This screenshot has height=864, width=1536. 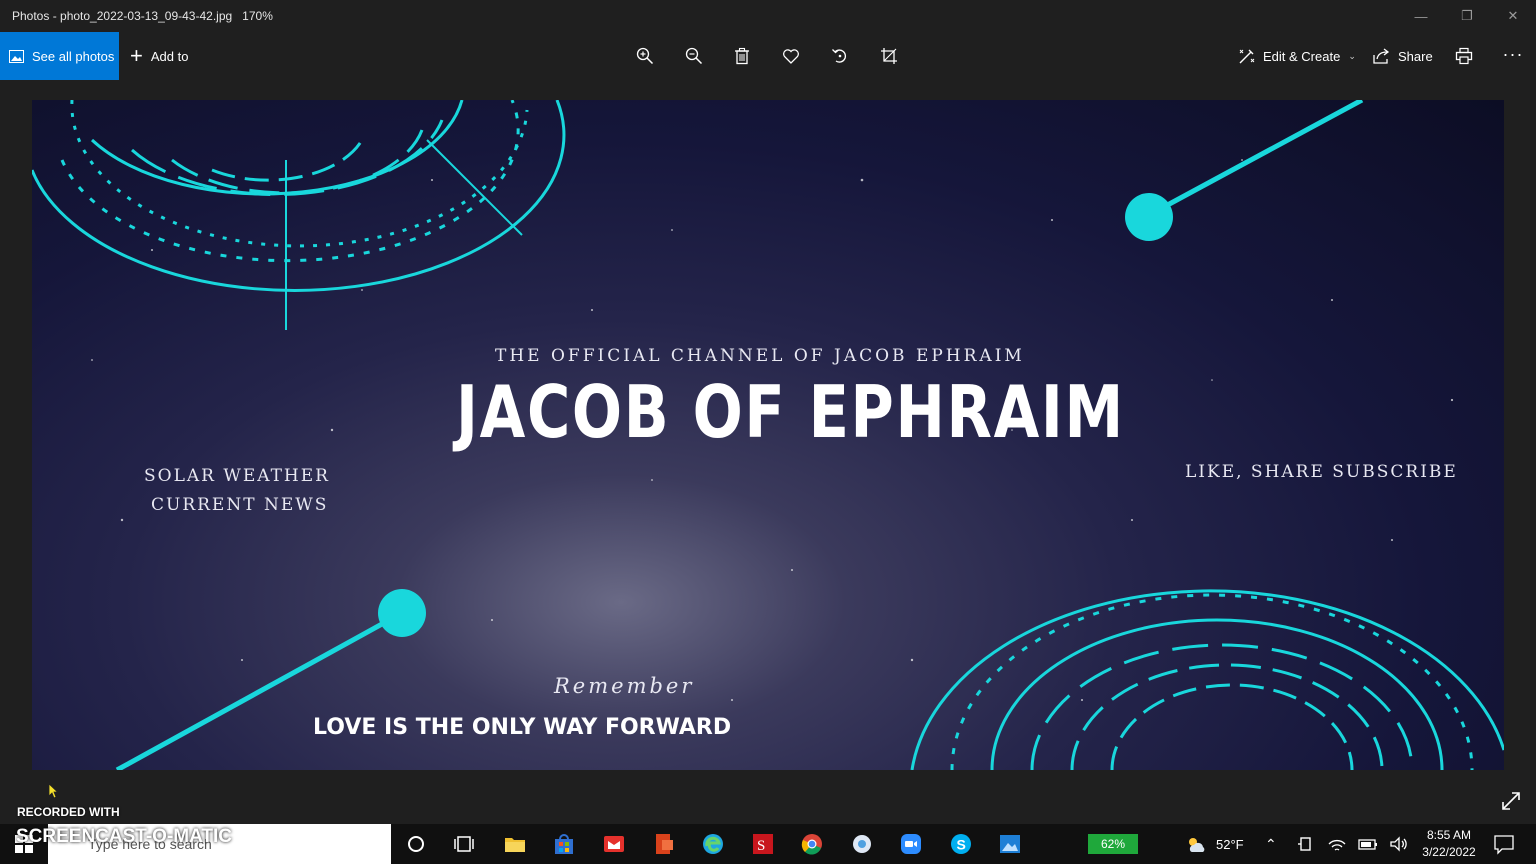 I want to click on file-explorer-icon, so click(x=515, y=844).